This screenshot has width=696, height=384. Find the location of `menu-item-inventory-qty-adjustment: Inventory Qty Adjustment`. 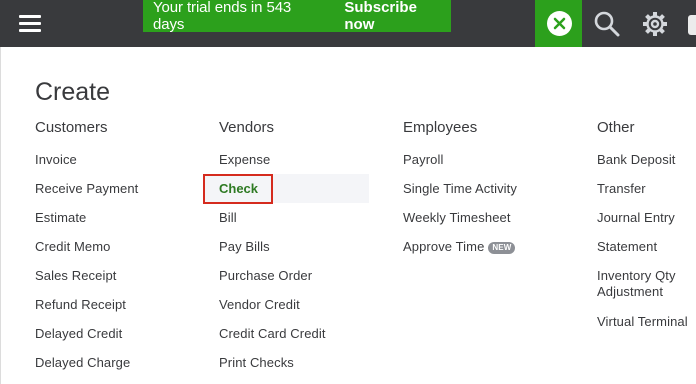

menu-item-inventory-qty-adjustment: Inventory Qty Adjustment is located at coordinates (642, 284).